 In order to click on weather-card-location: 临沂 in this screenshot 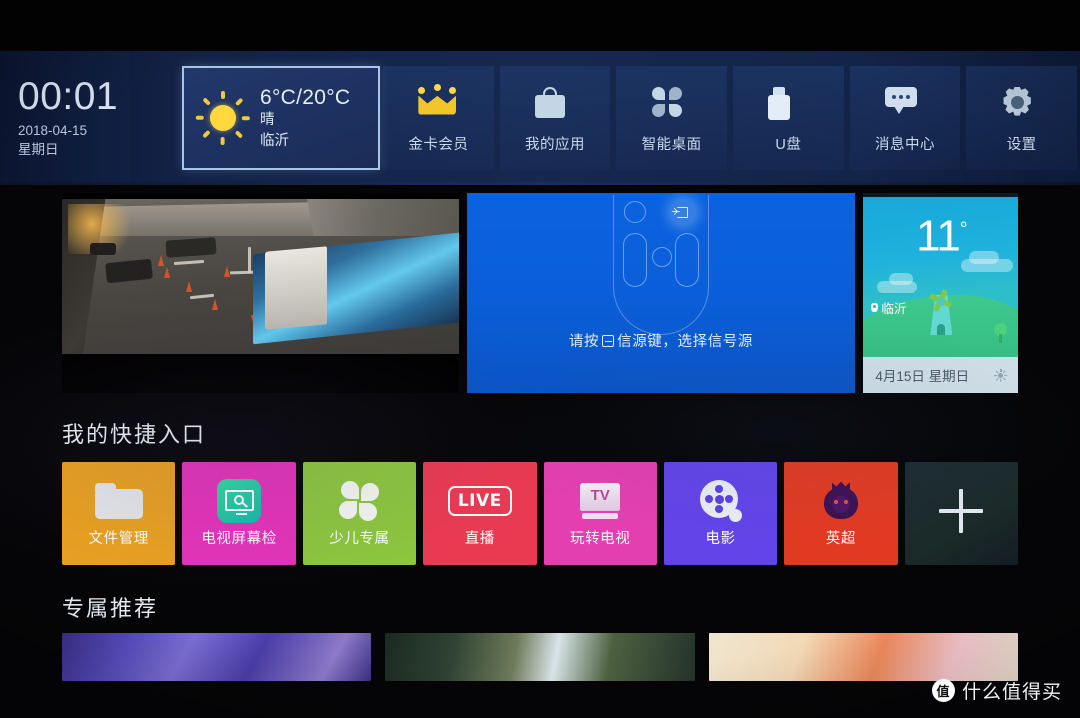, I will do `click(888, 307)`.